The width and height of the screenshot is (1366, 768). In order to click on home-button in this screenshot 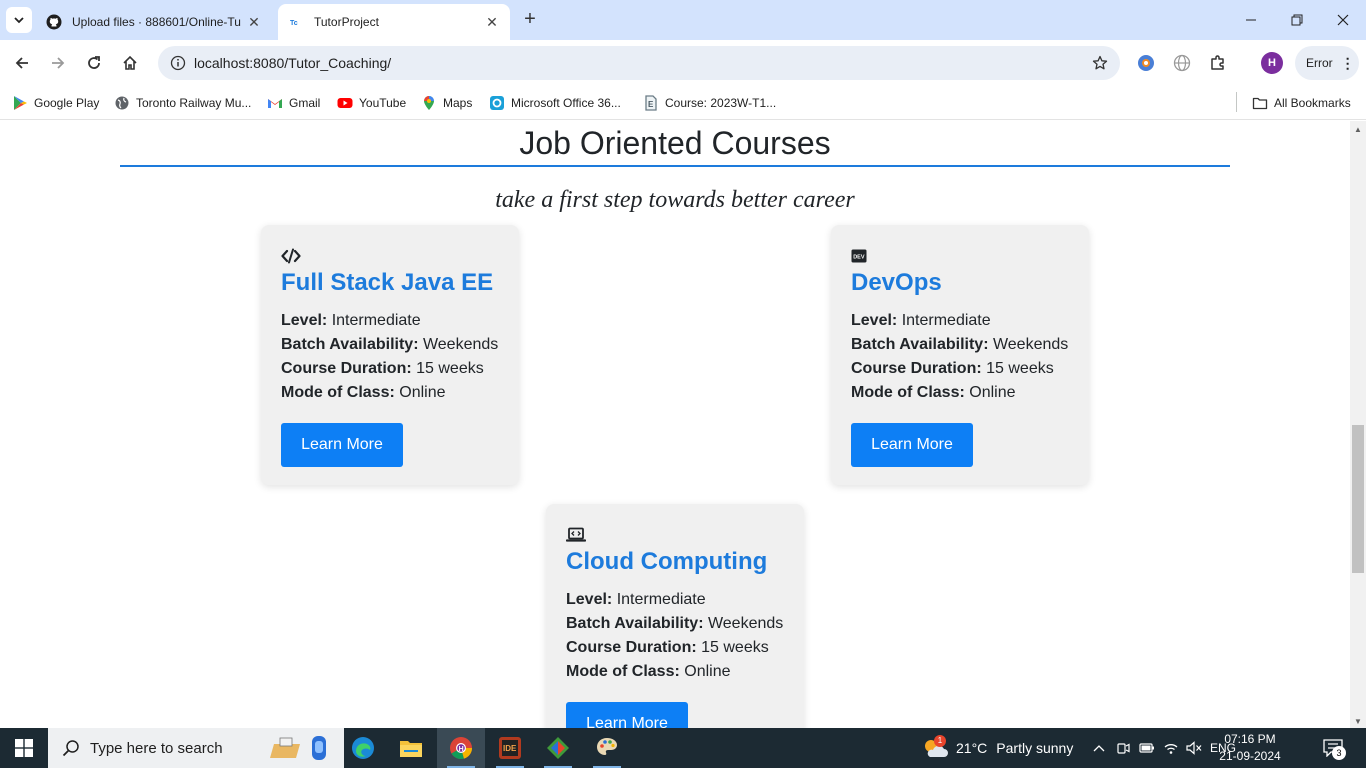, I will do `click(130, 63)`.